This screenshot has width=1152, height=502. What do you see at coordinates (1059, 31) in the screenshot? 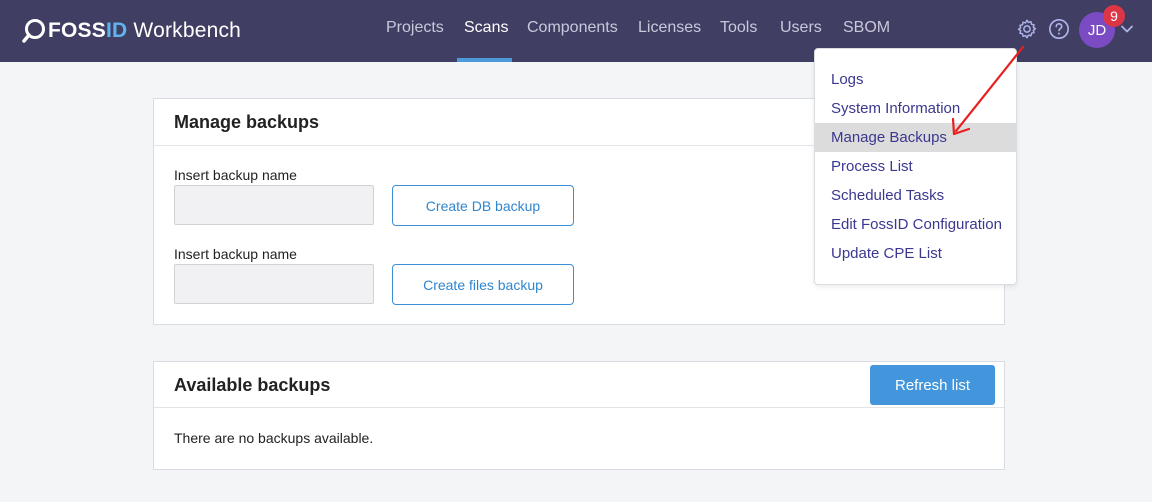
I see `help-icon` at bounding box center [1059, 31].